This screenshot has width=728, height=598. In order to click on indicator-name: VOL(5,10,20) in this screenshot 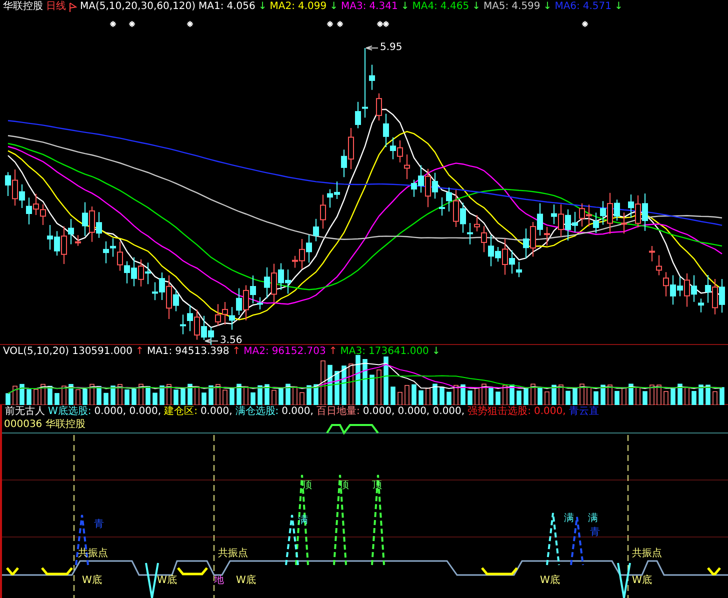, I will do `click(36, 352)`.